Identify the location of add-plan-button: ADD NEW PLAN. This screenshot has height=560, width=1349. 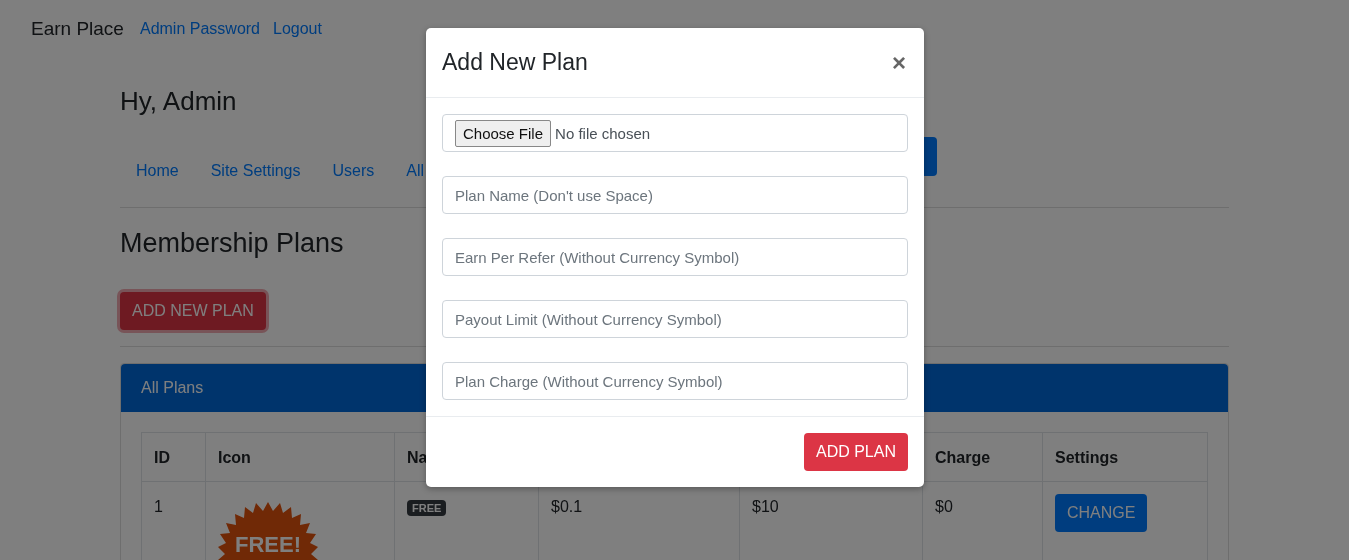
(193, 311).